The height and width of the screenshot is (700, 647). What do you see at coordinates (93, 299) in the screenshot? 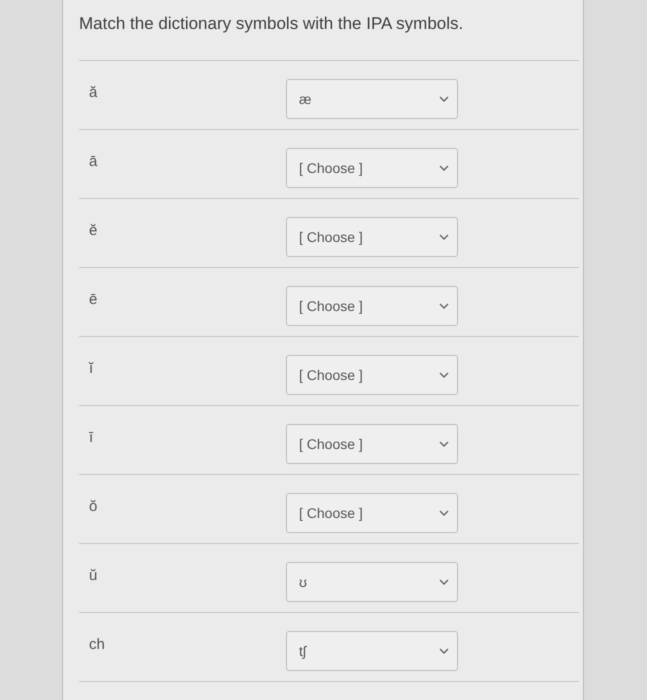
I see `dictionary-symbol: ē` at bounding box center [93, 299].